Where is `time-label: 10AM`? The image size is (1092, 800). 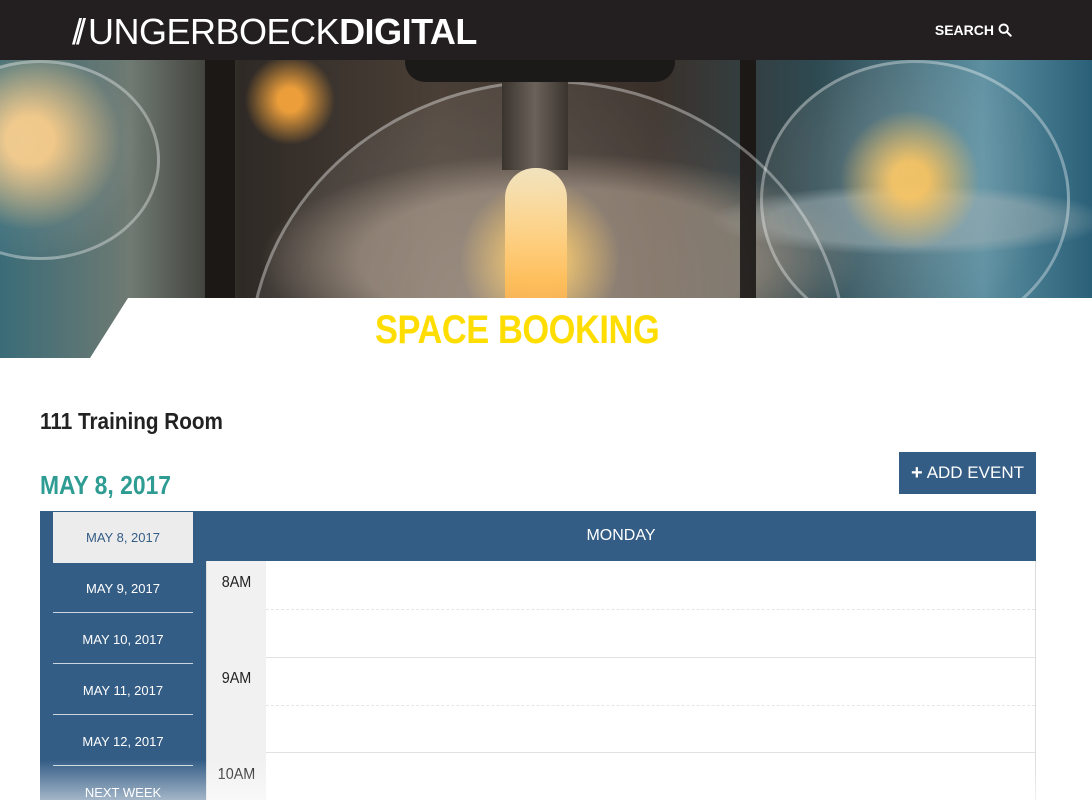 time-label: 10AM is located at coordinates (236, 774).